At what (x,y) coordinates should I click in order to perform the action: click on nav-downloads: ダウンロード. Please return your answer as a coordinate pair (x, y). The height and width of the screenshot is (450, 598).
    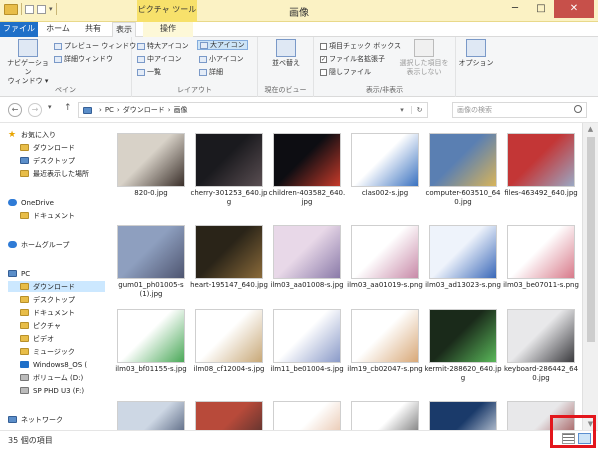
    Looking at the image, I should click on (47, 147).